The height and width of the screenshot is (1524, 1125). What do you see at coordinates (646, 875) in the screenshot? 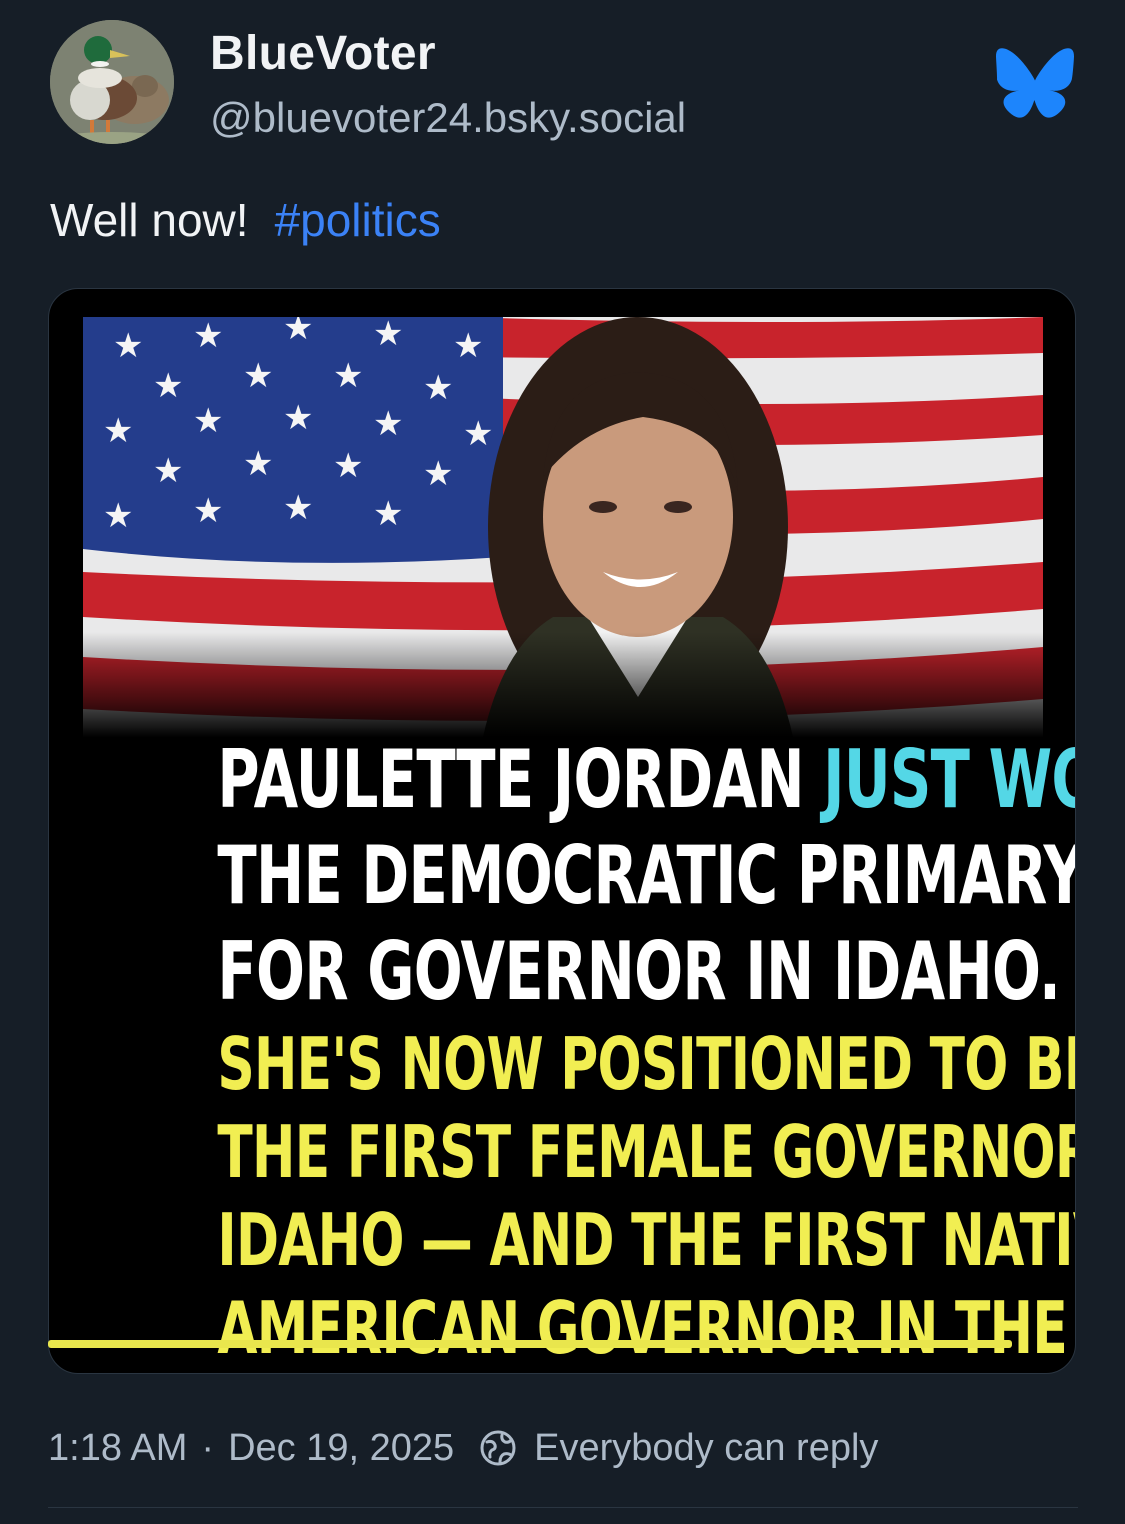
I see `headline-line-2: THE DEMOCRATIC PRIMARY` at bounding box center [646, 875].